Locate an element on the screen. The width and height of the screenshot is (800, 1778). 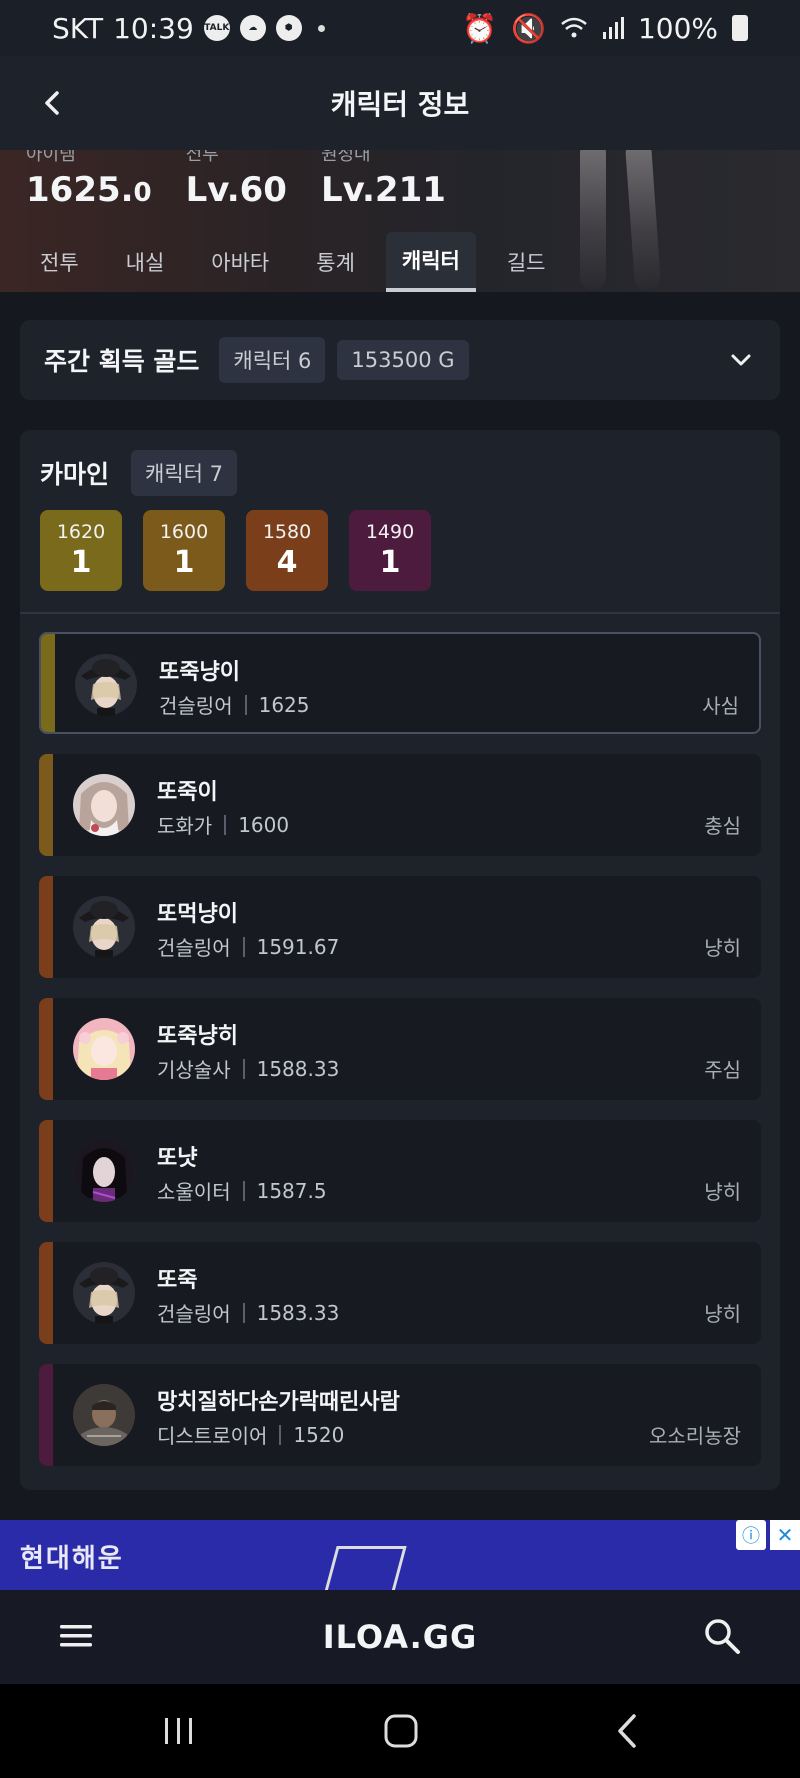
character-list-item: 또죽이 도화가 1600 충심 is located at coordinates (400, 805).